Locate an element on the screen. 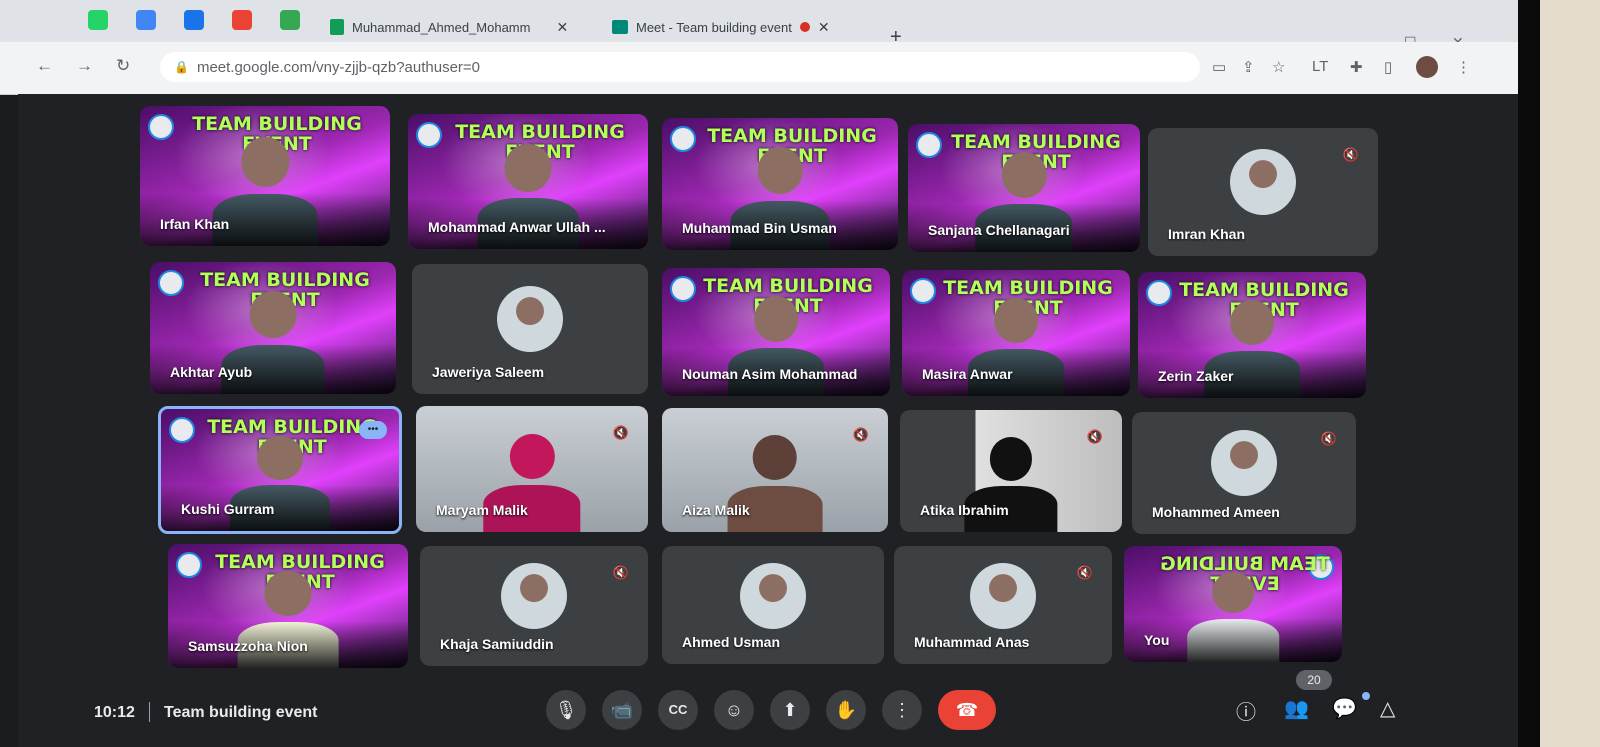  participant-name: Ahmed Usman is located at coordinates (731, 642).